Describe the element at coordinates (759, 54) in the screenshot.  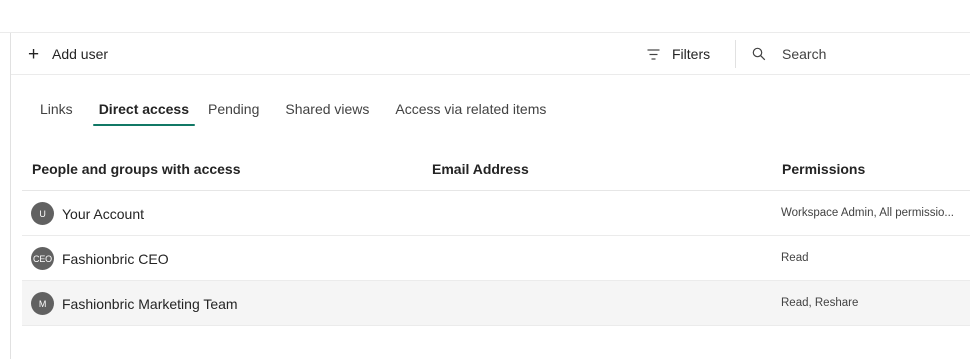
I see `search-icon` at that location.